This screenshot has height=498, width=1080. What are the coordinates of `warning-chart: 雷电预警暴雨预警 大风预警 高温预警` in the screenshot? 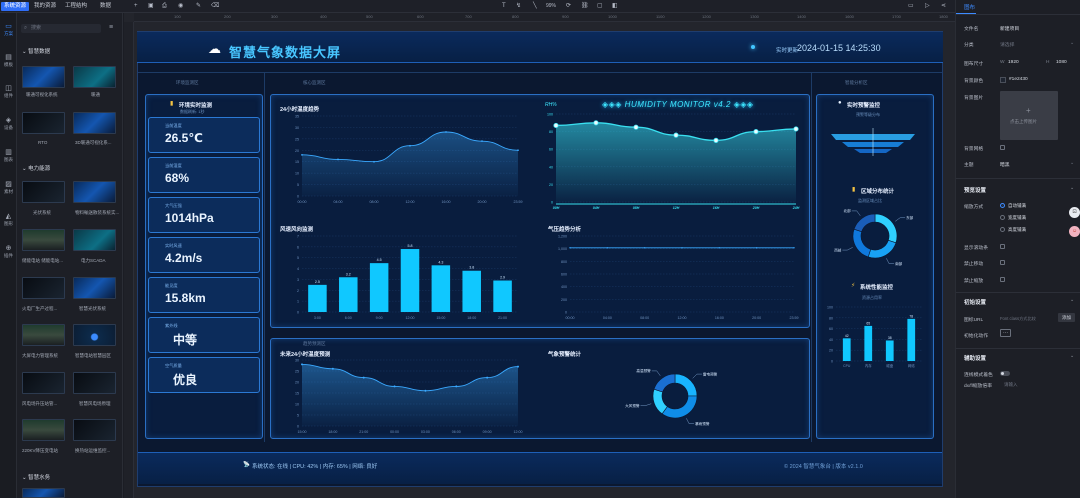 It's located at (675, 396).